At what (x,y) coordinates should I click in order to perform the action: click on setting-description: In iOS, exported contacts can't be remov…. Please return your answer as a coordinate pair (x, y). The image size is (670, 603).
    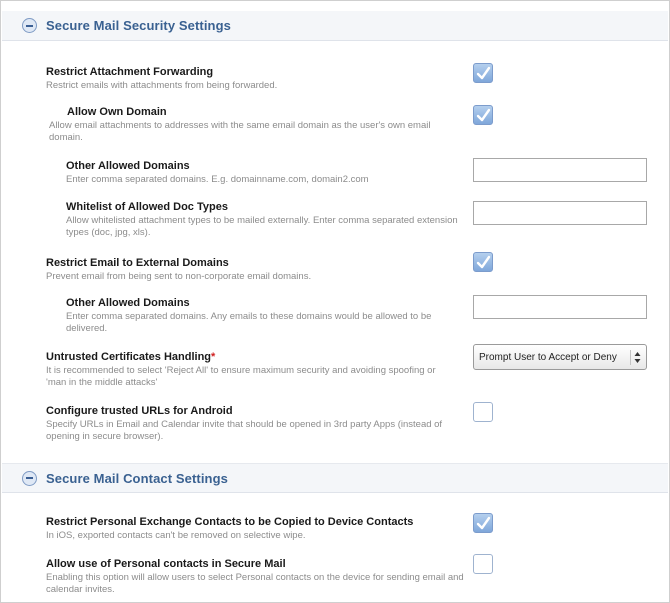
    Looking at the image, I should click on (176, 535).